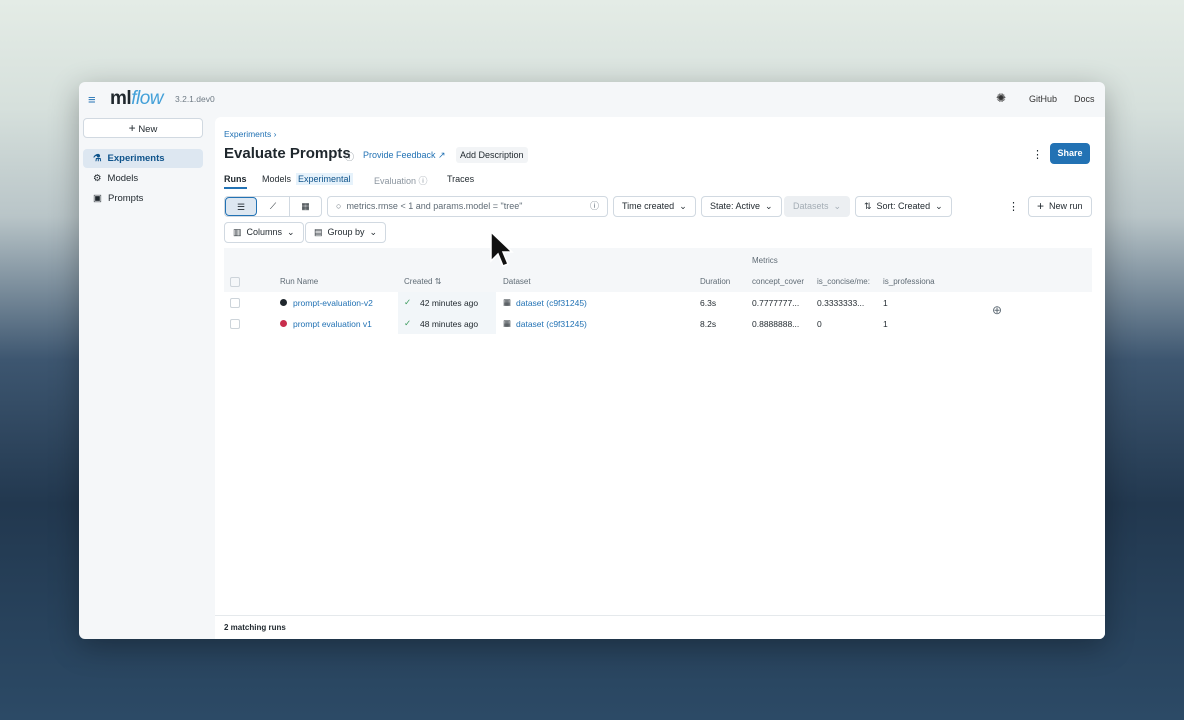 Image resolution: width=1184 pixels, height=720 pixels. I want to click on matching-runs-count: 2 matching runs, so click(660, 627).